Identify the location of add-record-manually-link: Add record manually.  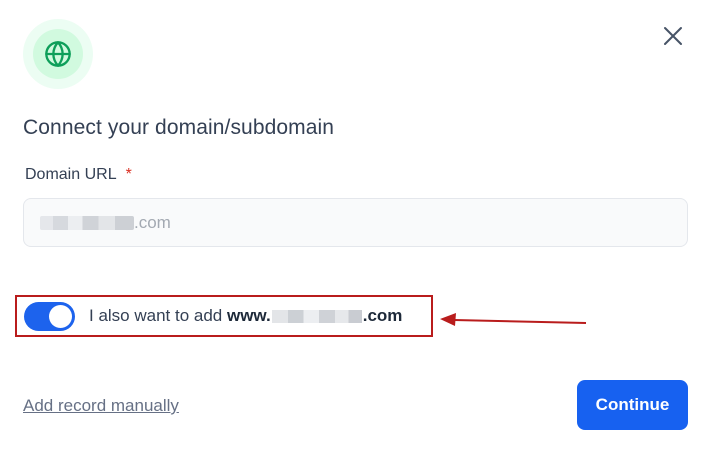
(101, 406).